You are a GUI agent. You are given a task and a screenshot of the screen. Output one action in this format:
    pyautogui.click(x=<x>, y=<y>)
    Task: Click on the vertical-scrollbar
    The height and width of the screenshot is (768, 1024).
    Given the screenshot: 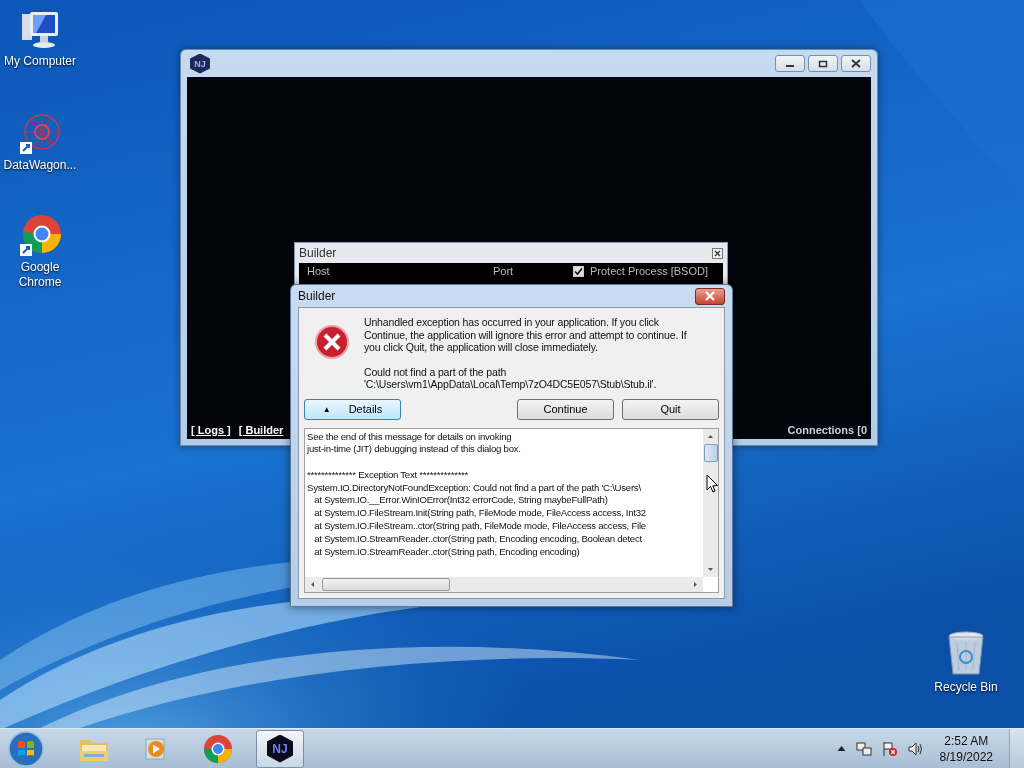 What is the action you would take?
    pyautogui.click(x=710, y=502)
    